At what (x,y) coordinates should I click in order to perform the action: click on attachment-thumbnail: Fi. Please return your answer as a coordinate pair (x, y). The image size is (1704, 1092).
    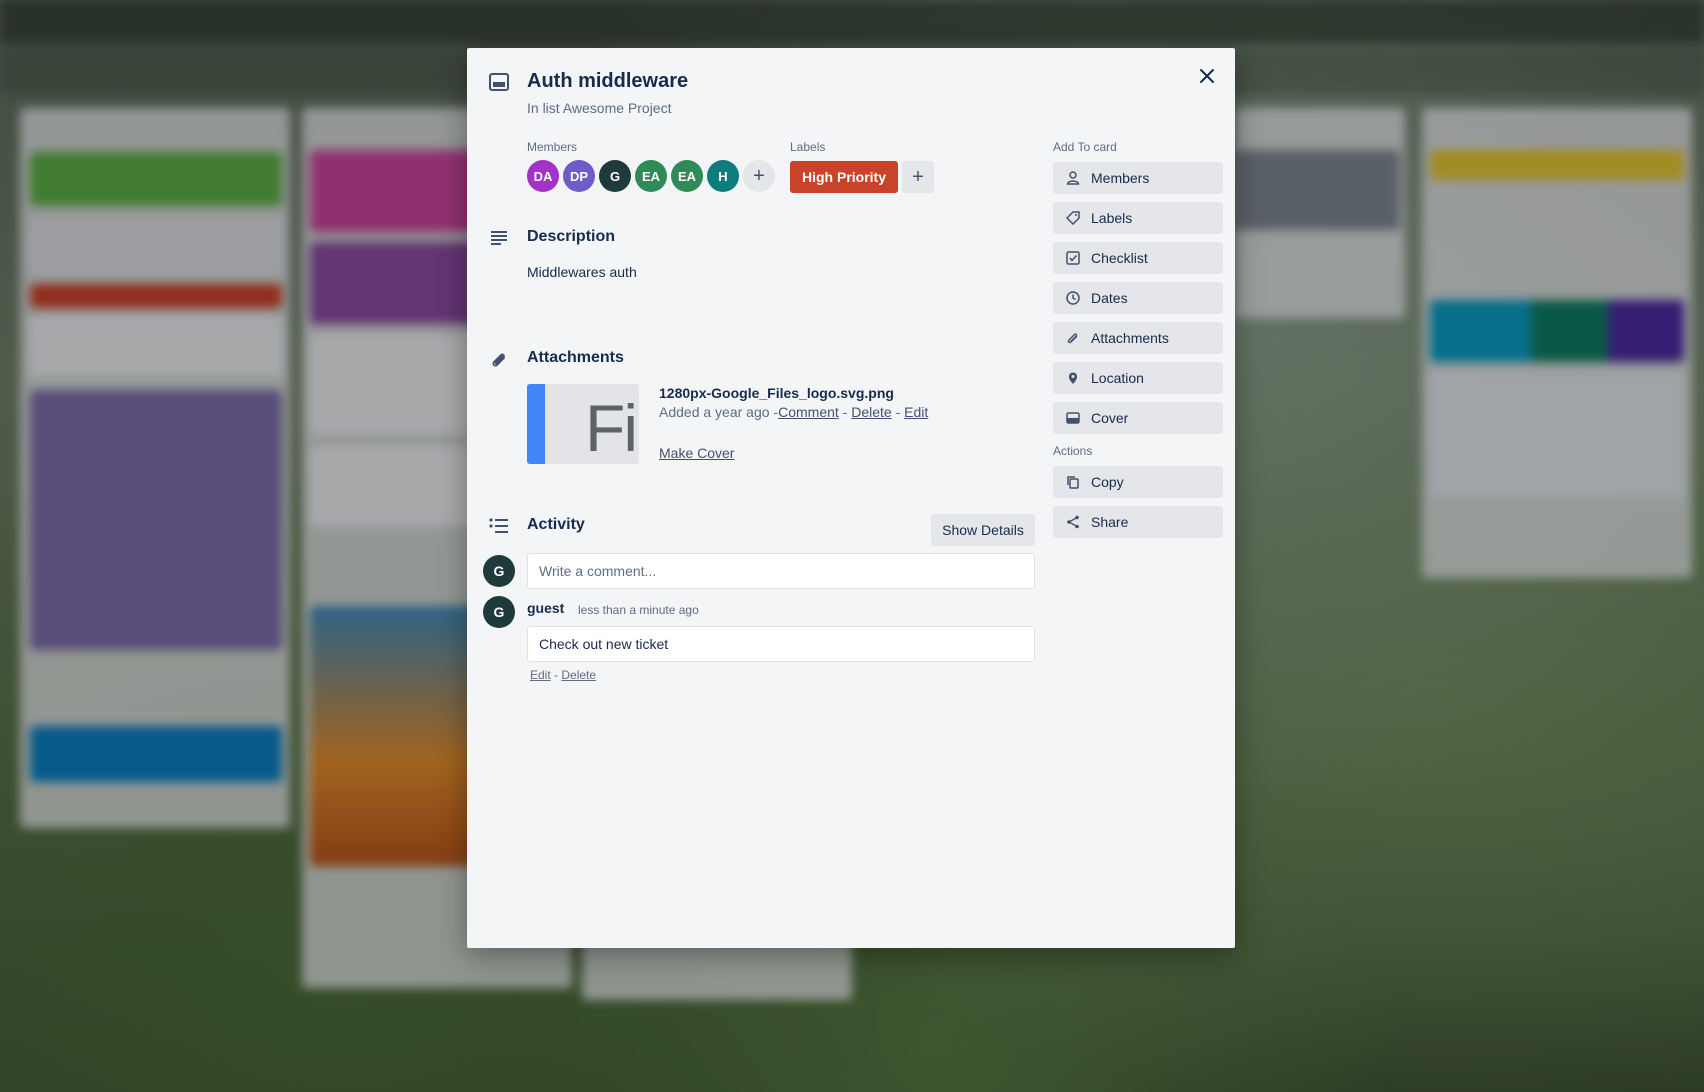
    Looking at the image, I should click on (583, 424).